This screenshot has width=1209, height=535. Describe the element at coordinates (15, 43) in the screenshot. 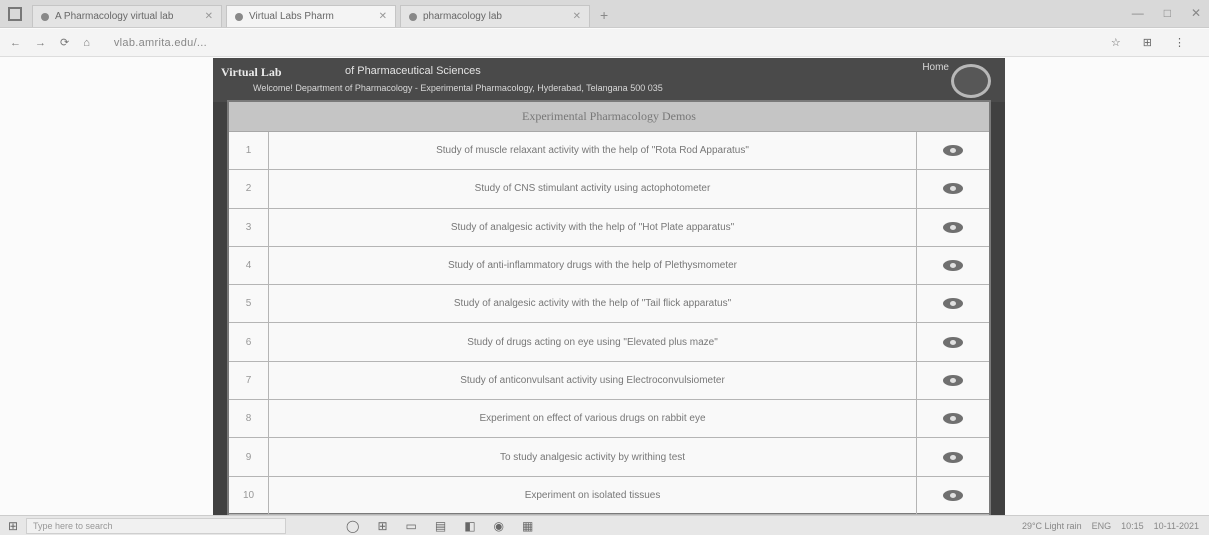

I see `back-icon: ←` at that location.